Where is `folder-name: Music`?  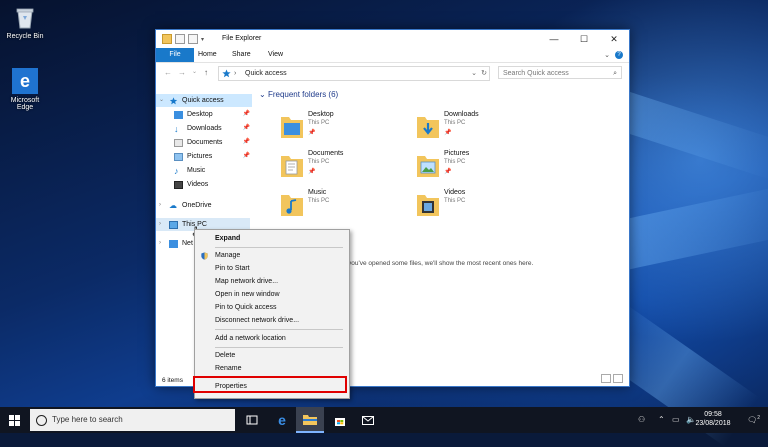
folder-name: Music is located at coordinates (317, 192).